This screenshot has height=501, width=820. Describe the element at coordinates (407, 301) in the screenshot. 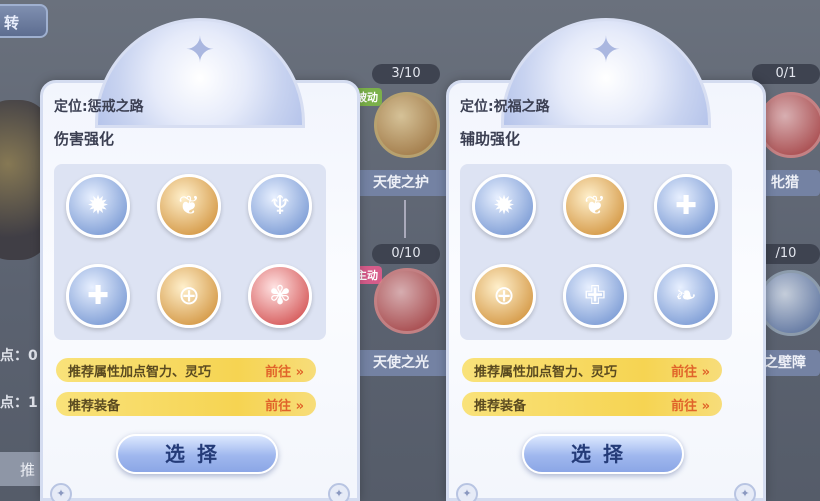

I see `skill-orb-angel-light` at that location.